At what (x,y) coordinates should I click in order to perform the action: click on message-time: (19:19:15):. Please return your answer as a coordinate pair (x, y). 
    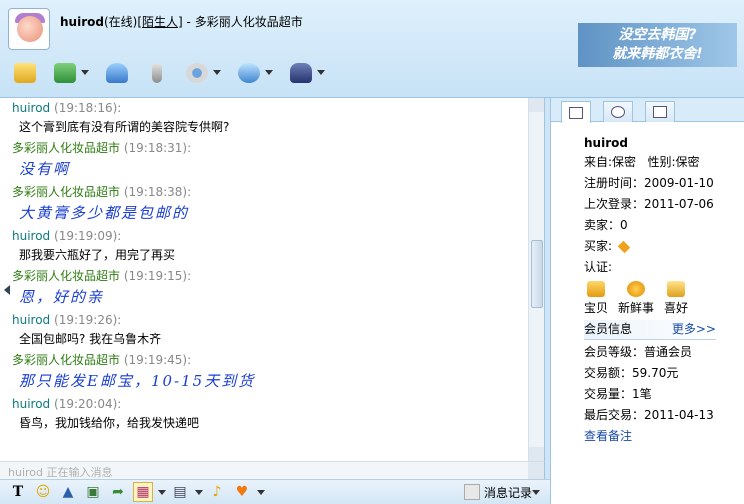
    Looking at the image, I should click on (157, 276).